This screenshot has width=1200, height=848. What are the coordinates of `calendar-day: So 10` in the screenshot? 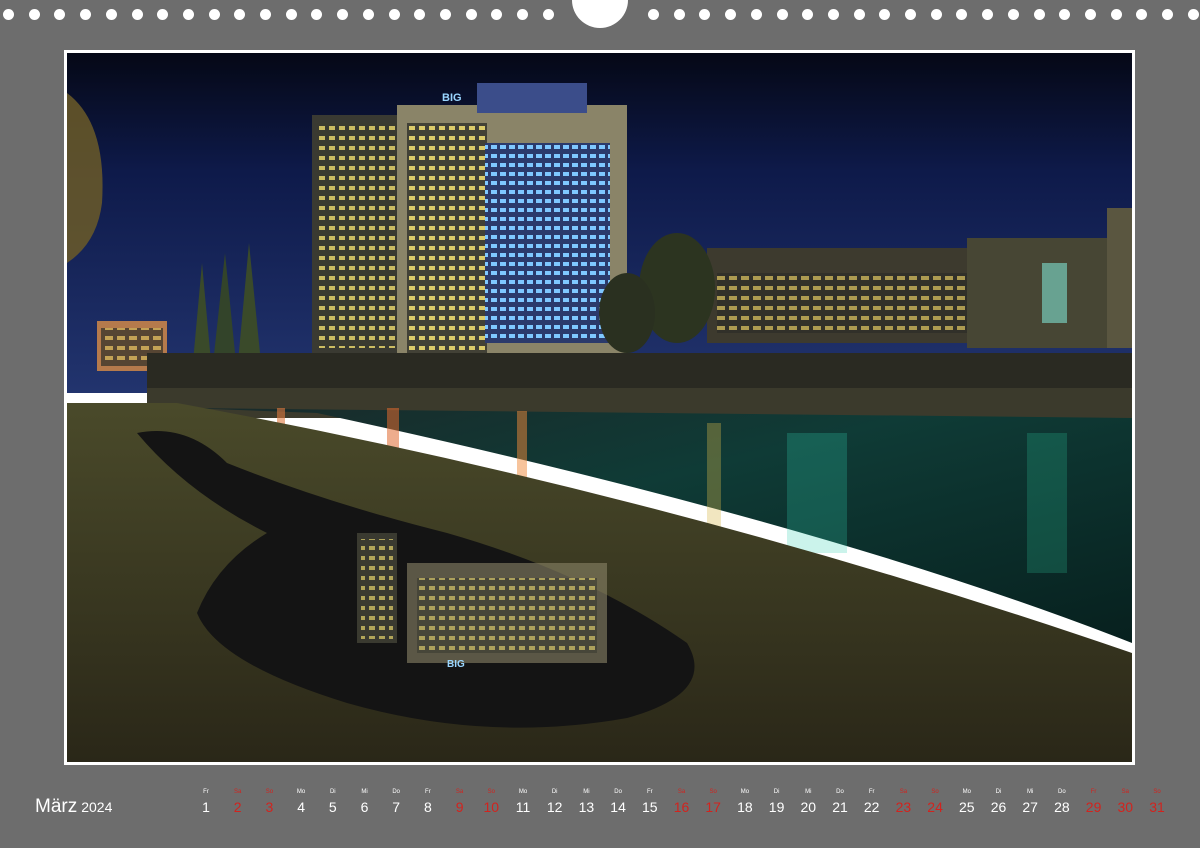 It's located at (491, 802).